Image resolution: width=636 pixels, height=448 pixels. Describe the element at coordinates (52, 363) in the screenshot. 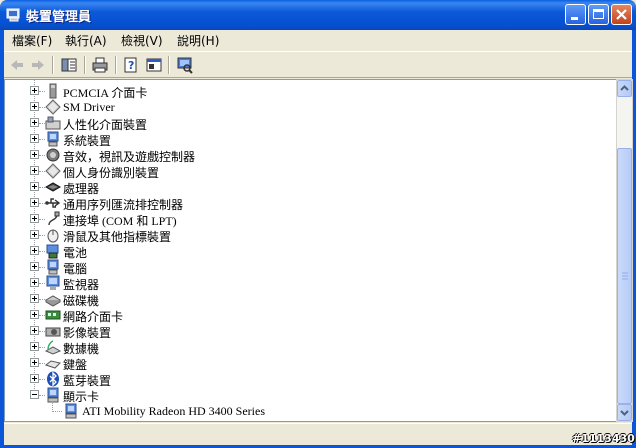

I see `keyboard-icon` at that location.